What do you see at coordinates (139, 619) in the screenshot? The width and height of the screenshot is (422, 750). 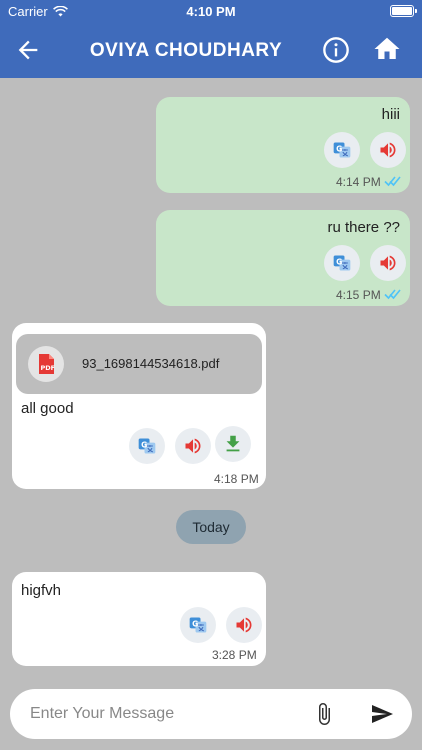 I see `message-bubble-received: higfvh G 3:28 PM` at bounding box center [139, 619].